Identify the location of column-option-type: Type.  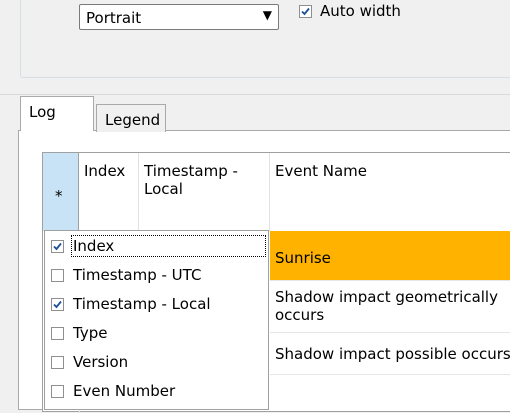
(79, 333).